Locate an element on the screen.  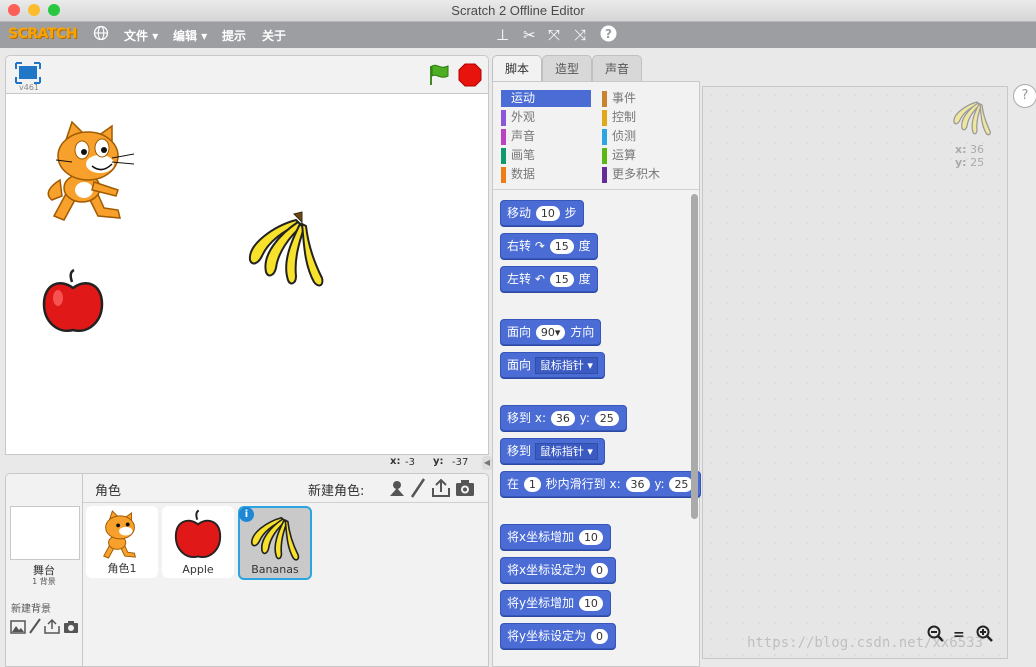
block-go-to: 移到 鼠标指针 ▾ is located at coordinates (552, 451).